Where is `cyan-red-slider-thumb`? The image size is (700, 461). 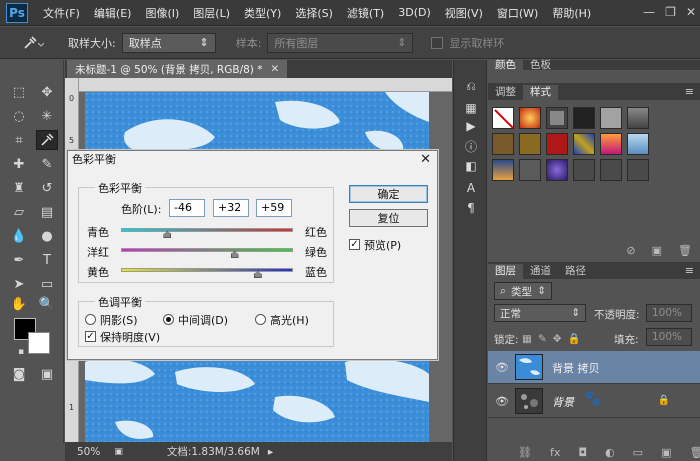 cyan-red-slider-thumb is located at coordinates (167, 234).